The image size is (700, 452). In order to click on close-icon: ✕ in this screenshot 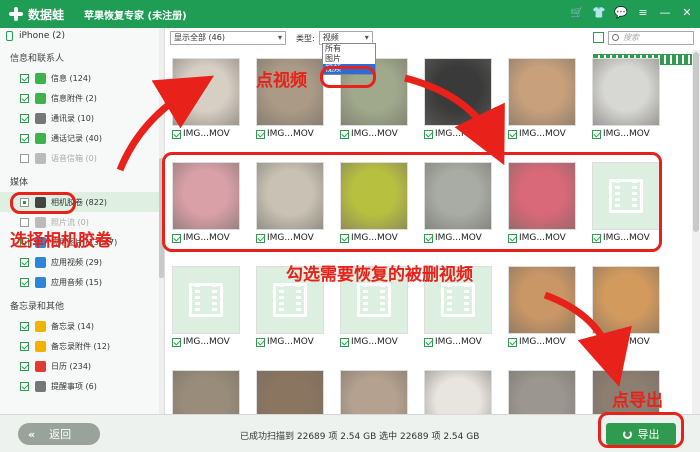, I will do `click(687, 13)`.